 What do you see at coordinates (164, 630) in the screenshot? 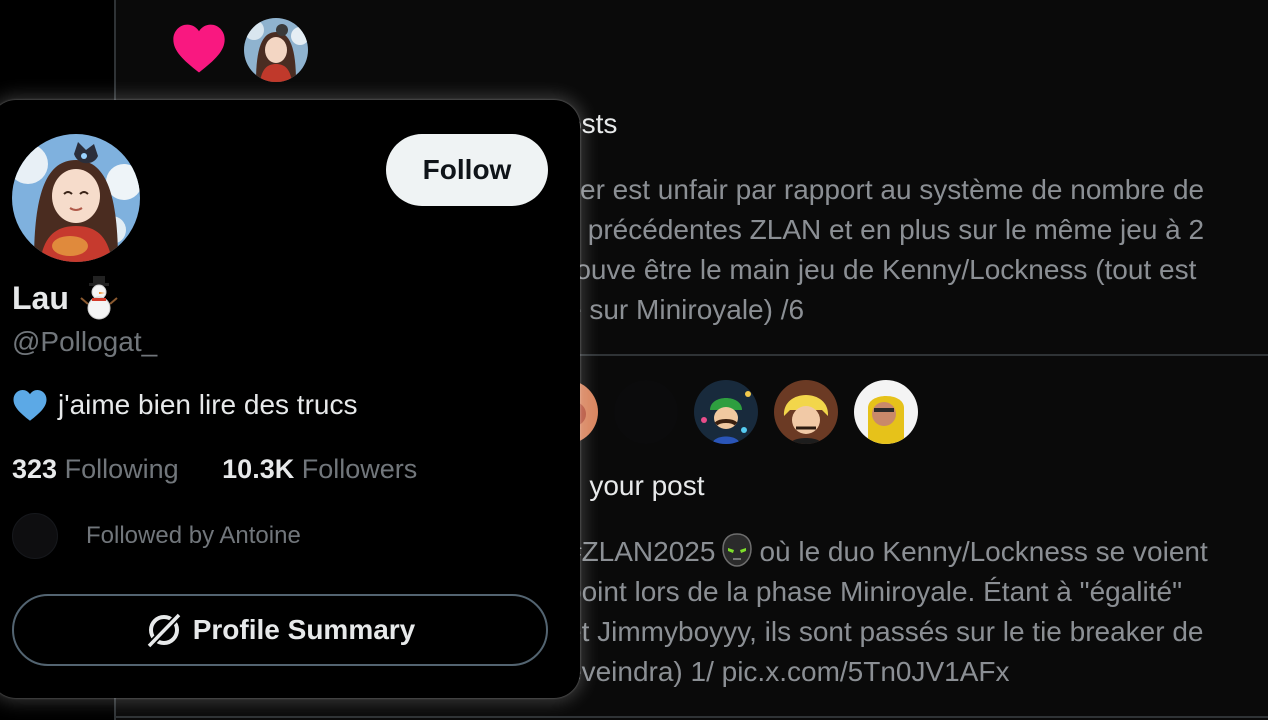
I see `grok-icon` at bounding box center [164, 630].